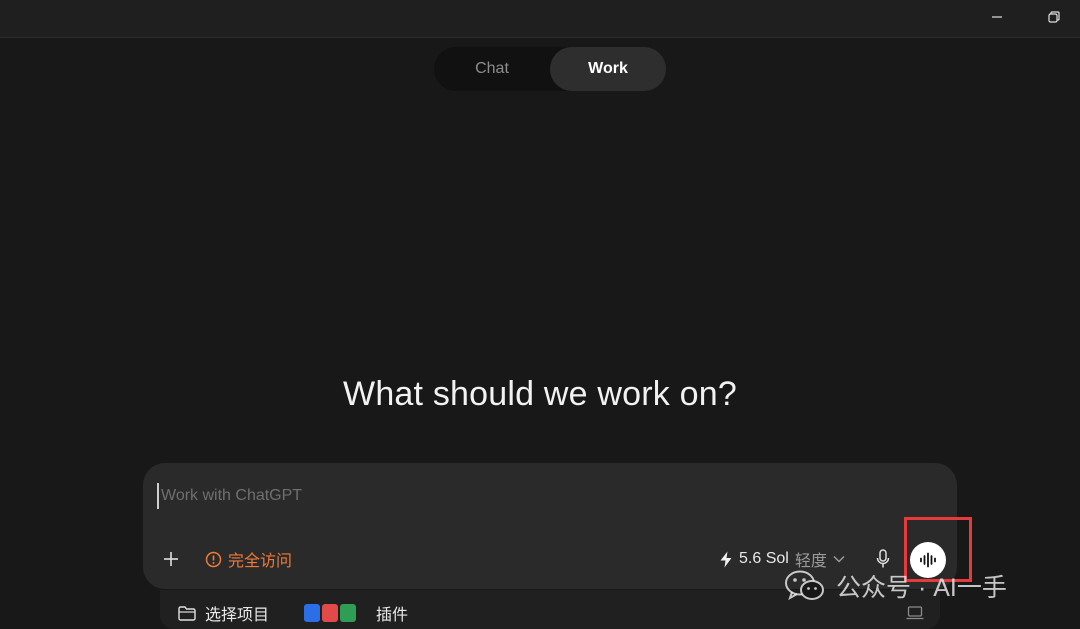 The height and width of the screenshot is (629, 1080). What do you see at coordinates (540, 19) in the screenshot?
I see `title-bar` at bounding box center [540, 19].